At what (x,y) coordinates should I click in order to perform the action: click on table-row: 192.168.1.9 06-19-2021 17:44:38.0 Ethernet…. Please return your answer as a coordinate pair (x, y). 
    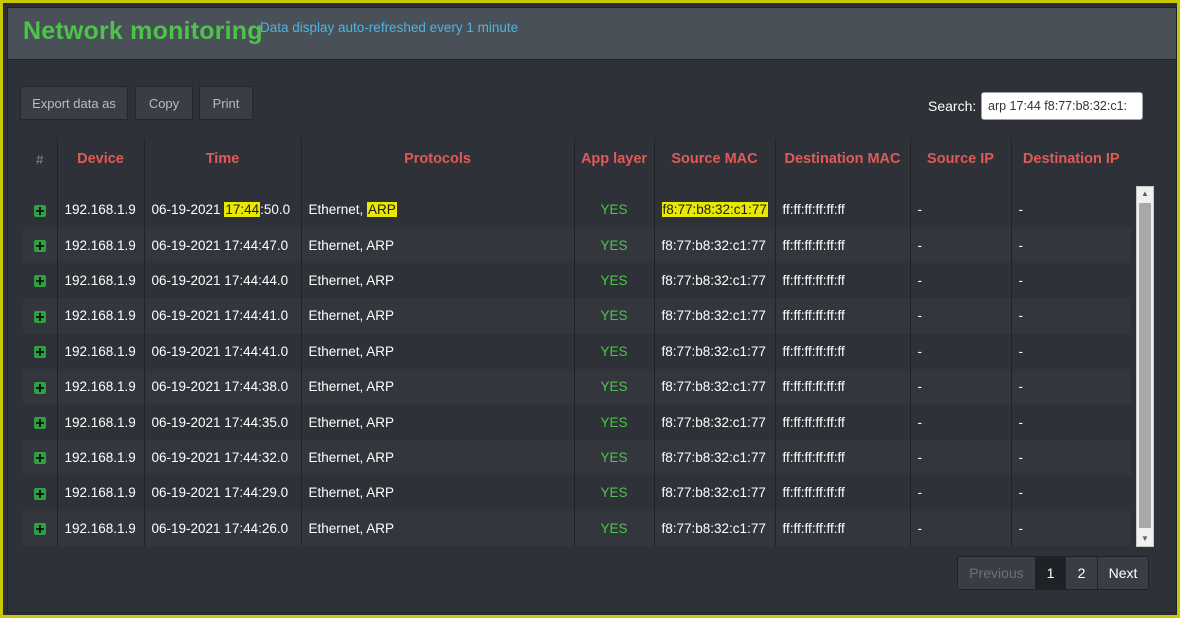
    Looking at the image, I should click on (577, 386).